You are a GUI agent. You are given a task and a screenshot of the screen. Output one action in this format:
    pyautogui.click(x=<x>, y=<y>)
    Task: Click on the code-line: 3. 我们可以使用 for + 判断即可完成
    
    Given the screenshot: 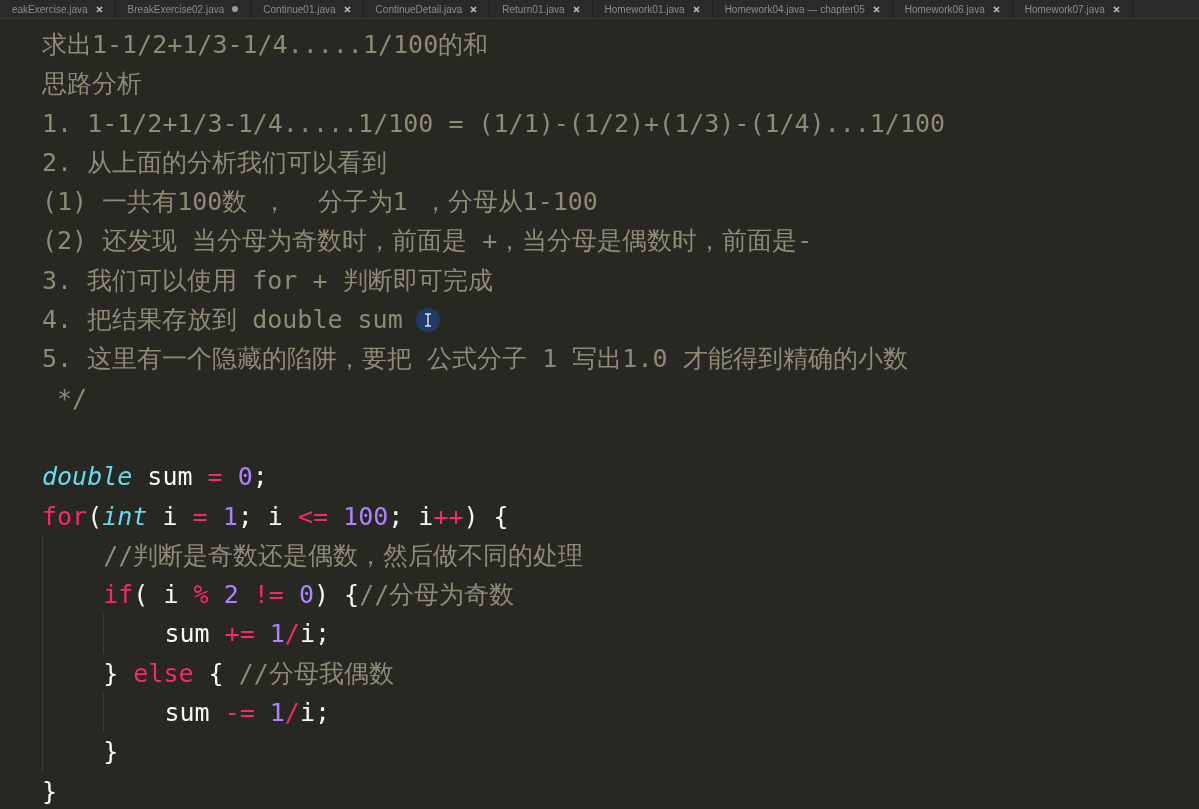 What is the action you would take?
    pyautogui.click(x=267, y=280)
    